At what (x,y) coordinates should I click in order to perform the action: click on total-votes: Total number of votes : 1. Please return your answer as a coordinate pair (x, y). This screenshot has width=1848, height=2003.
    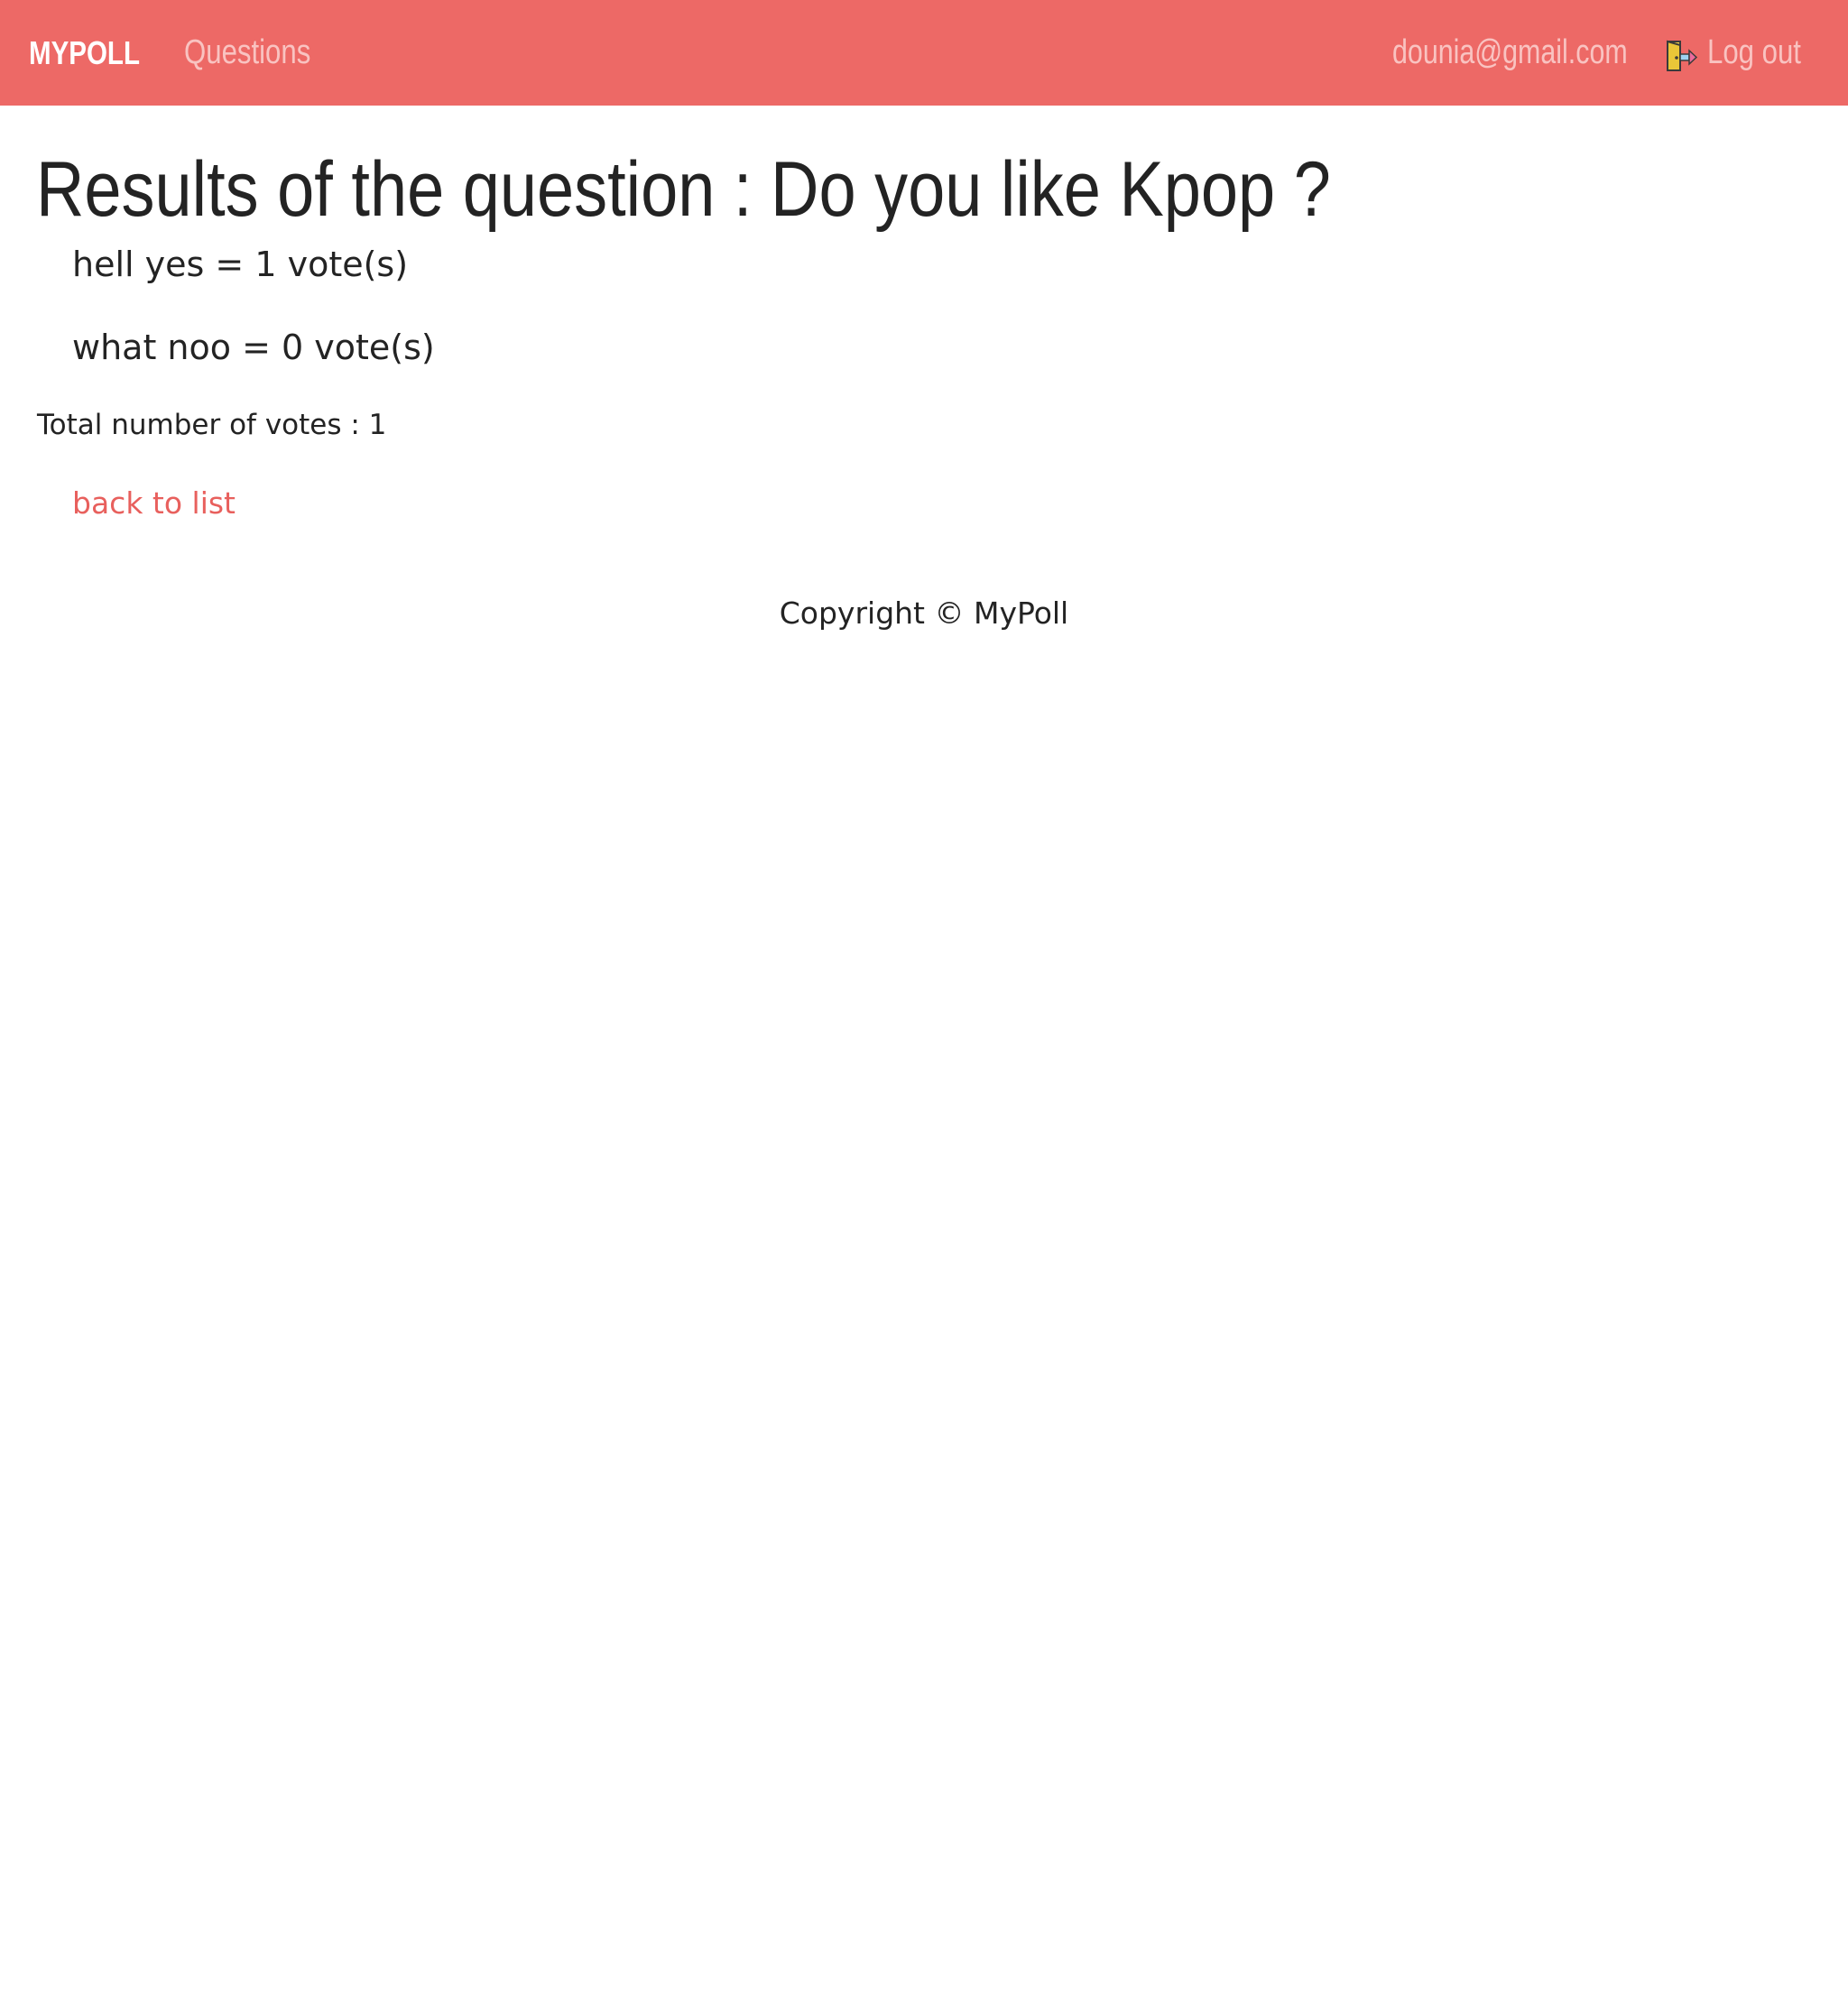
    Looking at the image, I should click on (212, 425).